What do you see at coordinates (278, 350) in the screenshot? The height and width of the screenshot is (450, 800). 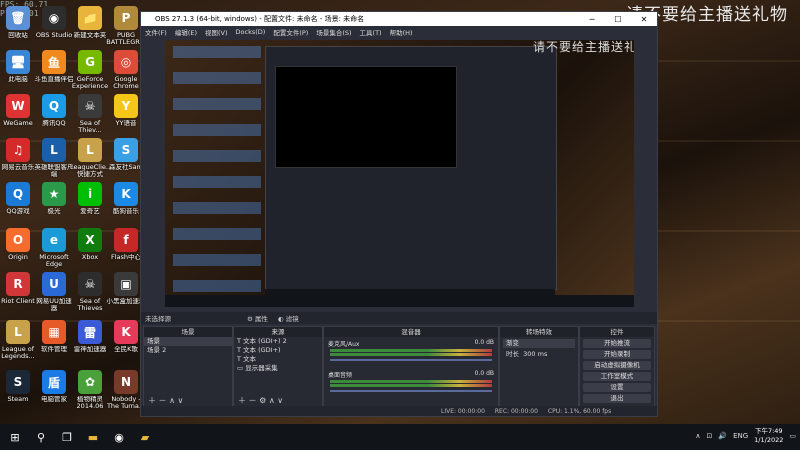 I see `source-item: T 文本 (GDI+)` at bounding box center [278, 350].